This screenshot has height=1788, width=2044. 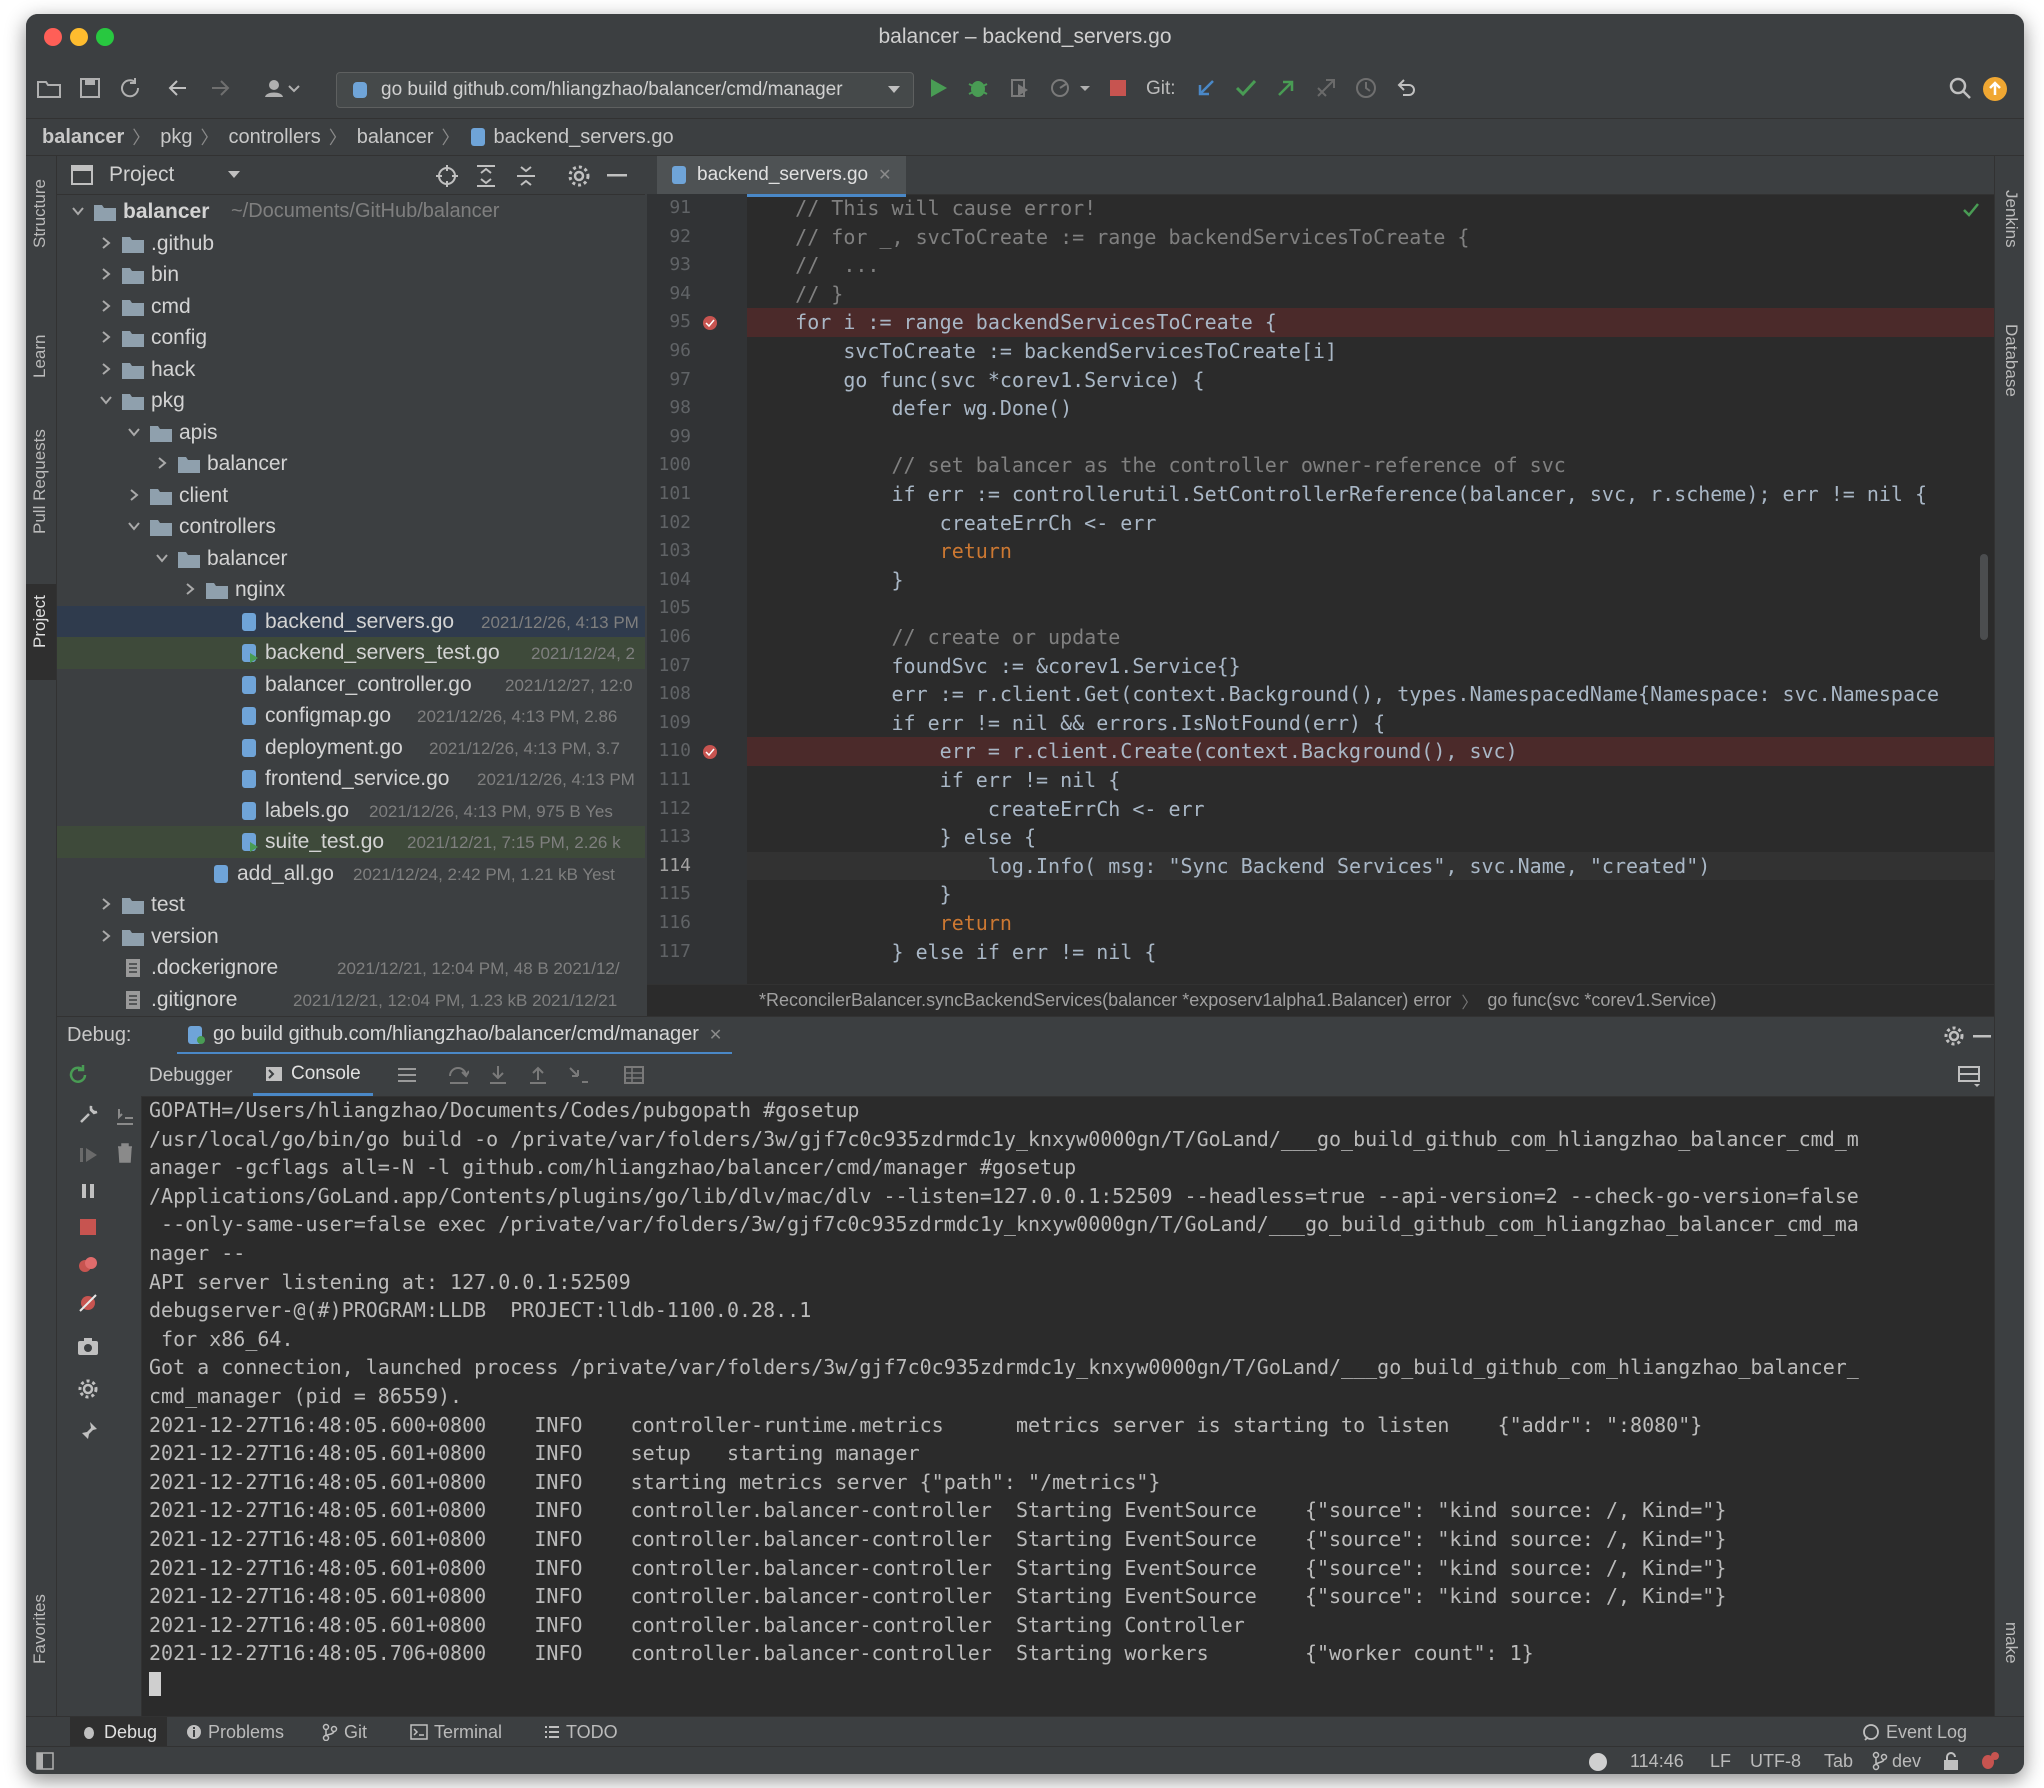 What do you see at coordinates (2011, 219) in the screenshot?
I see `jenkins-tab: Jenkins` at bounding box center [2011, 219].